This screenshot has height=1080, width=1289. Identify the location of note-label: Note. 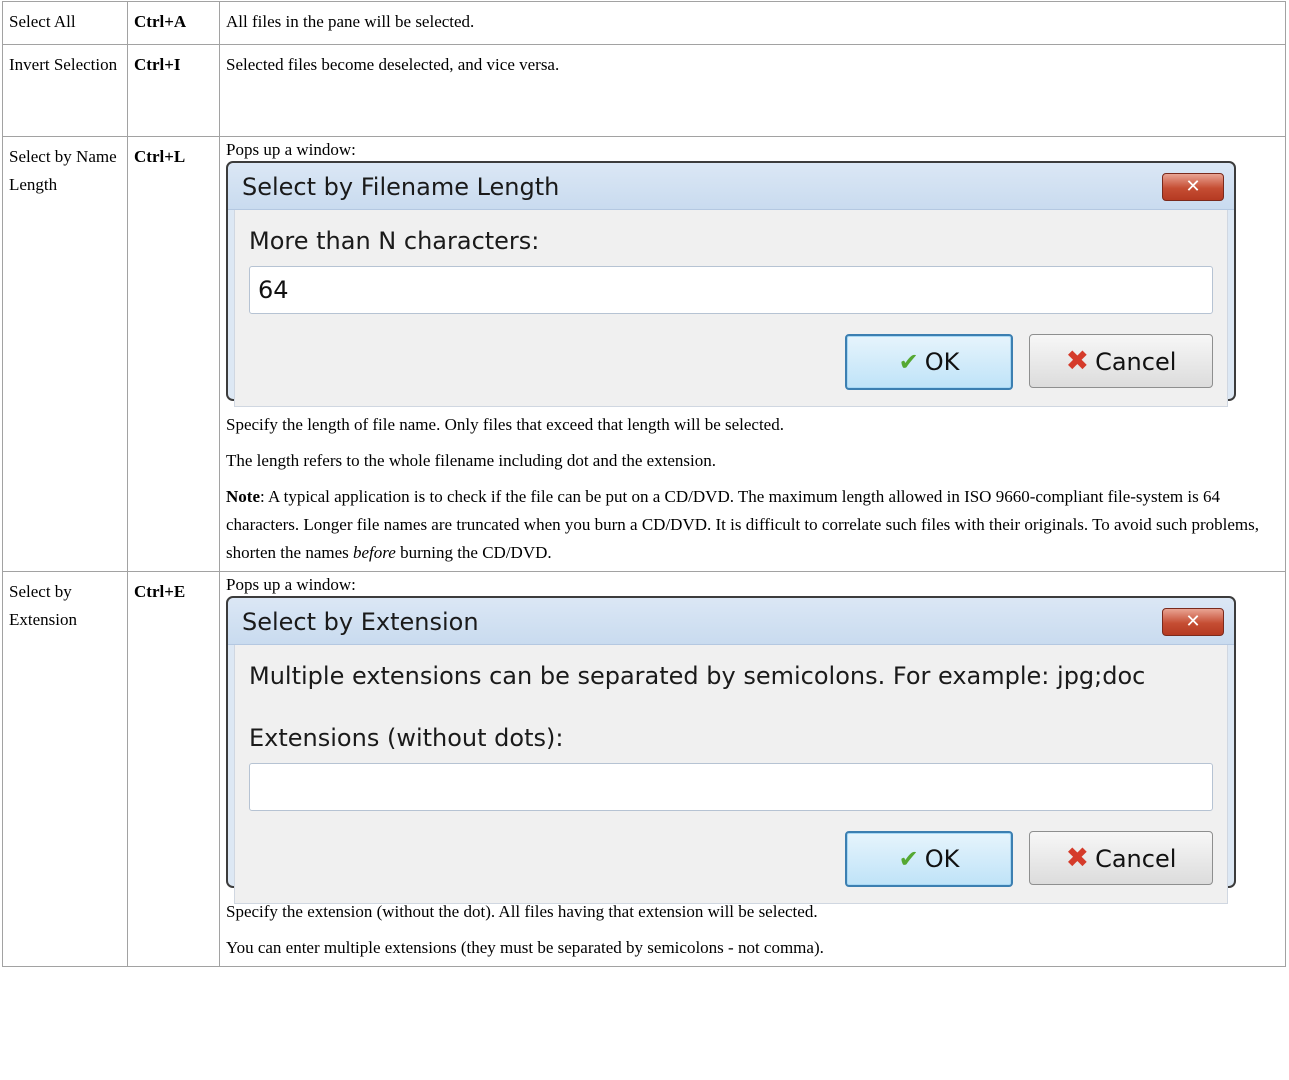
(243, 496).